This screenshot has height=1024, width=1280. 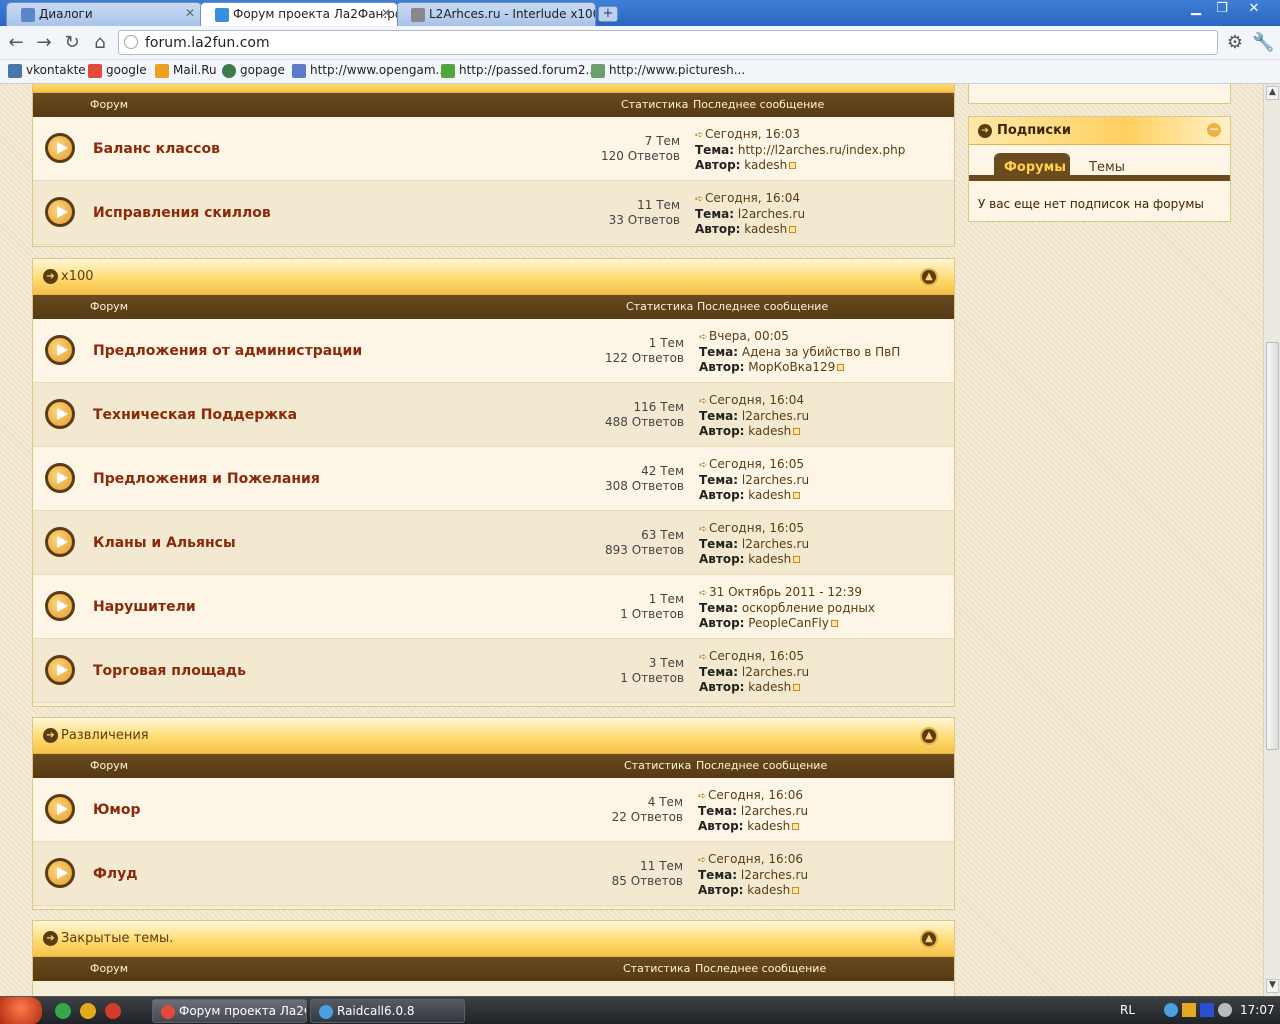 I want to click on forum-link: Исправления скиллов, so click(x=182, y=213).